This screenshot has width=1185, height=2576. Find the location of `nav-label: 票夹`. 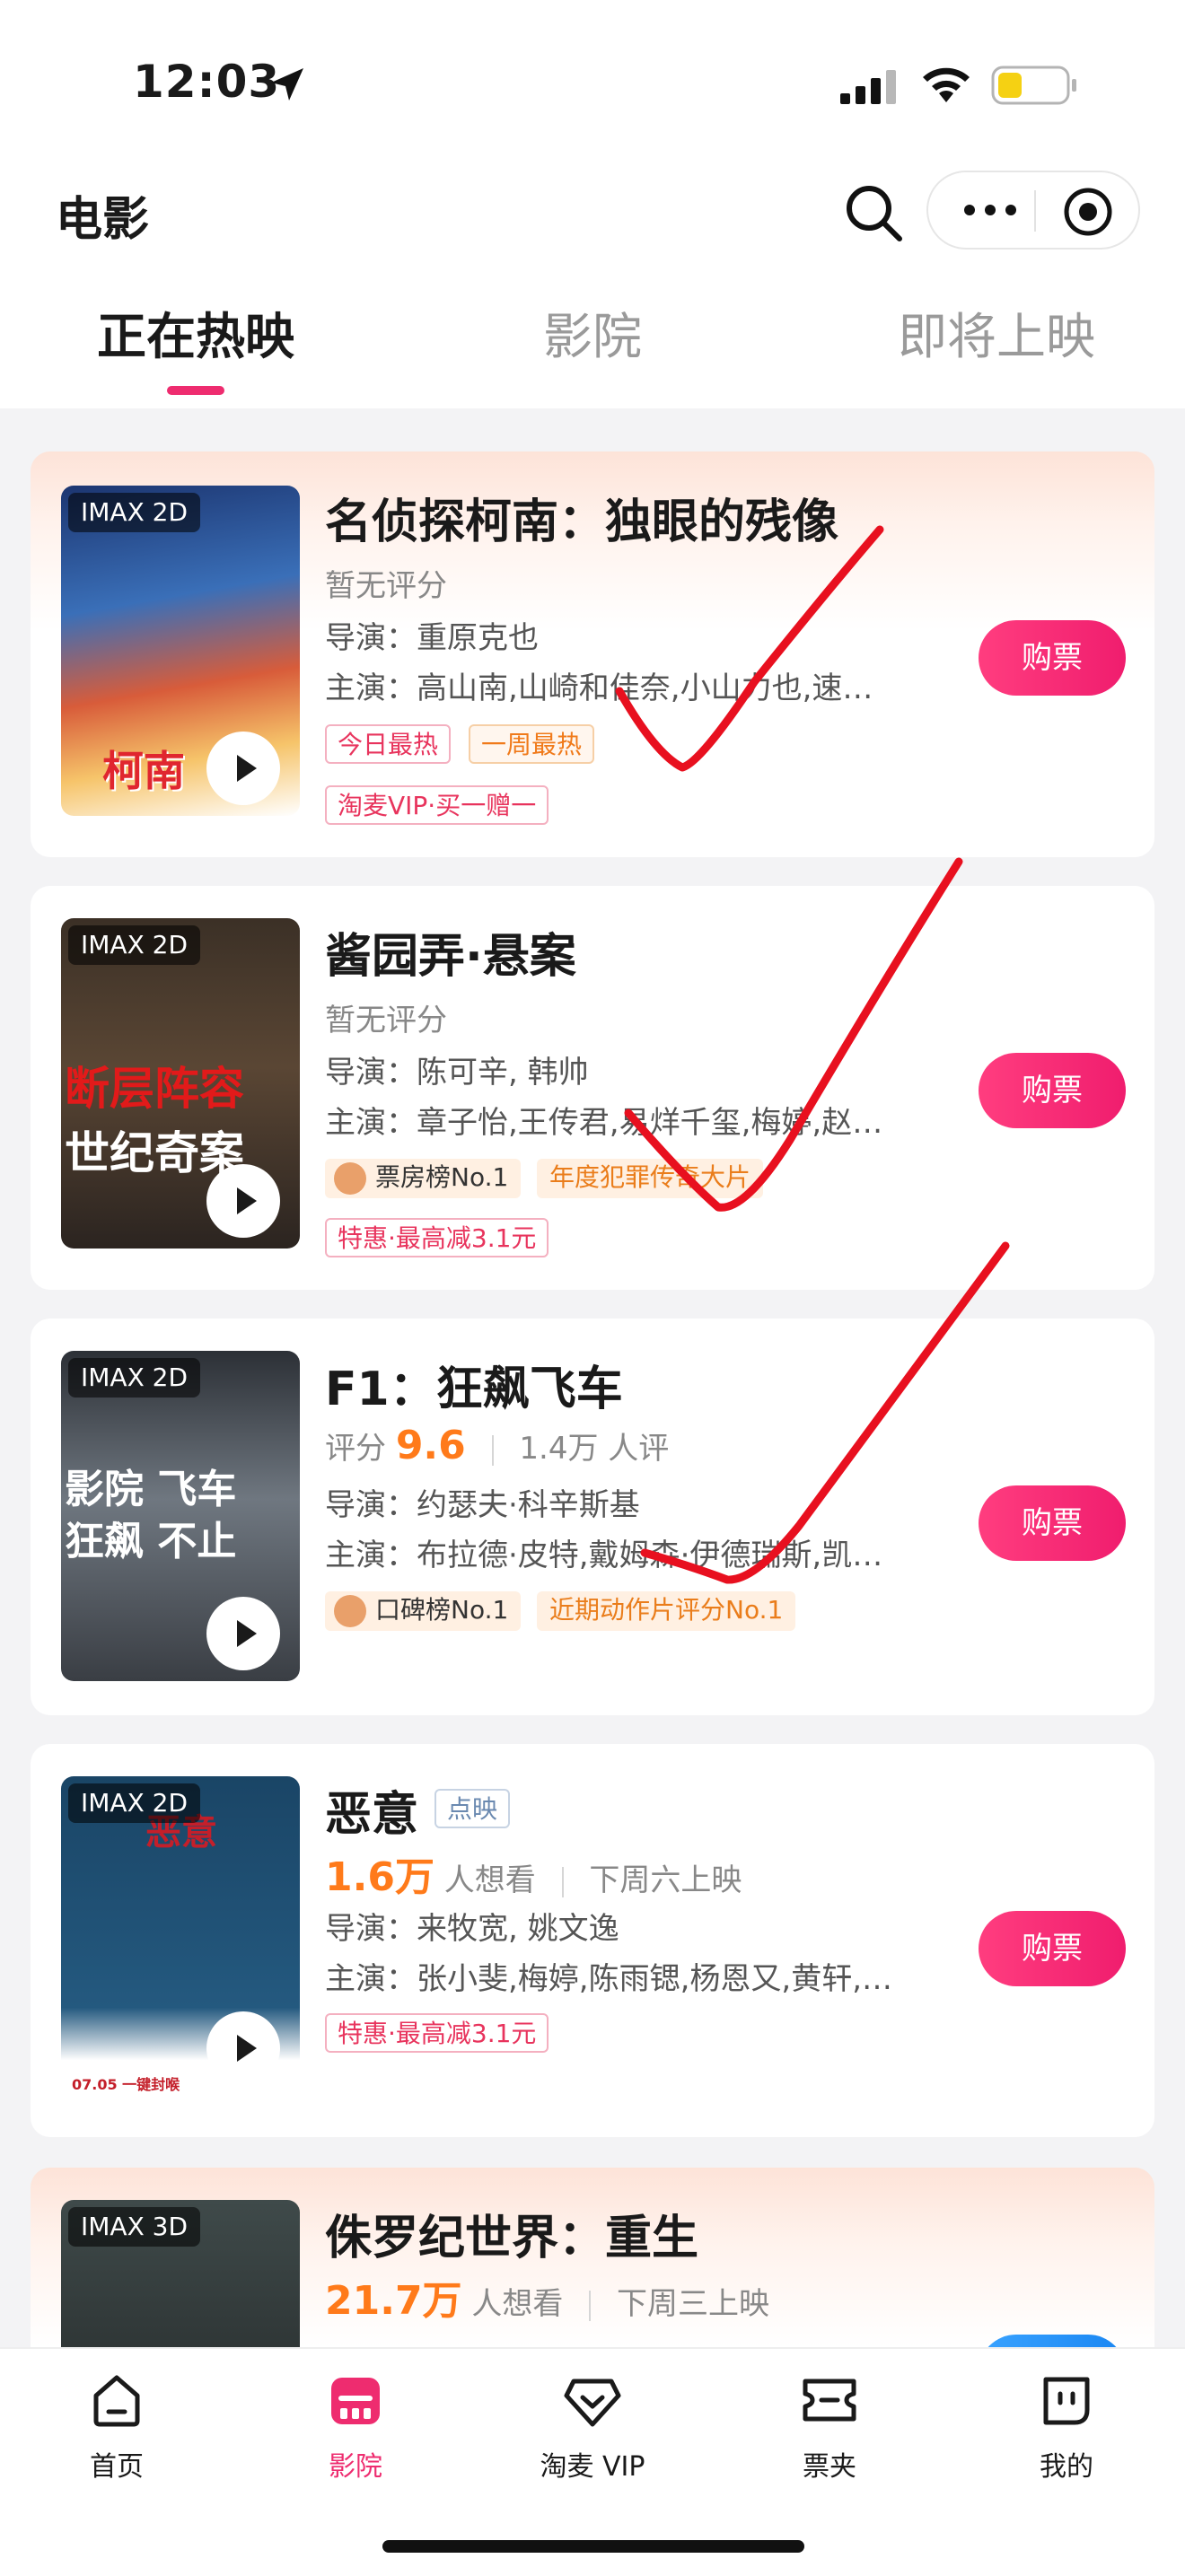

nav-label: 票夹 is located at coordinates (829, 2467).